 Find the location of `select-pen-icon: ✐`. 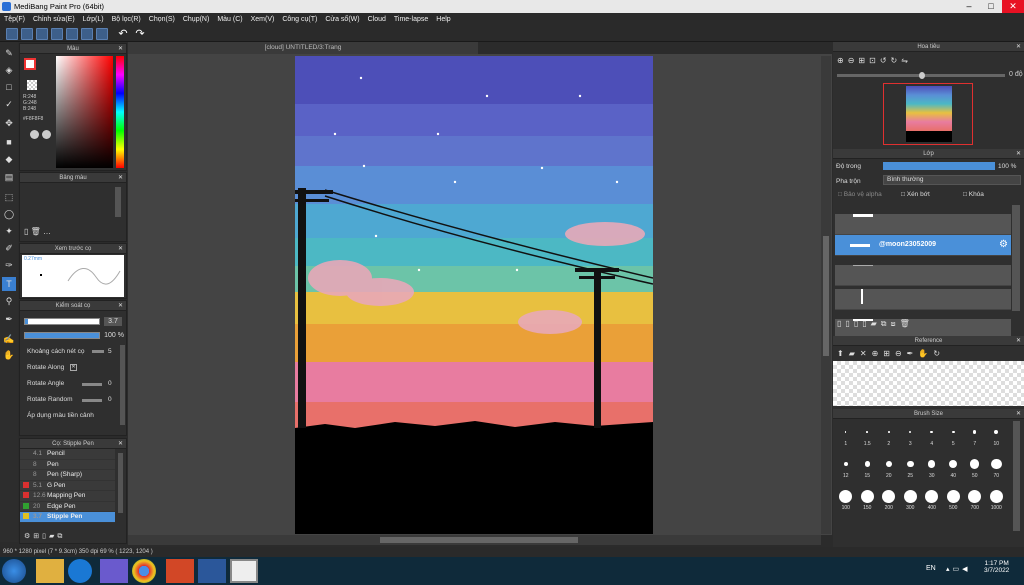

select-pen-icon: ✐ is located at coordinates (9, 248).